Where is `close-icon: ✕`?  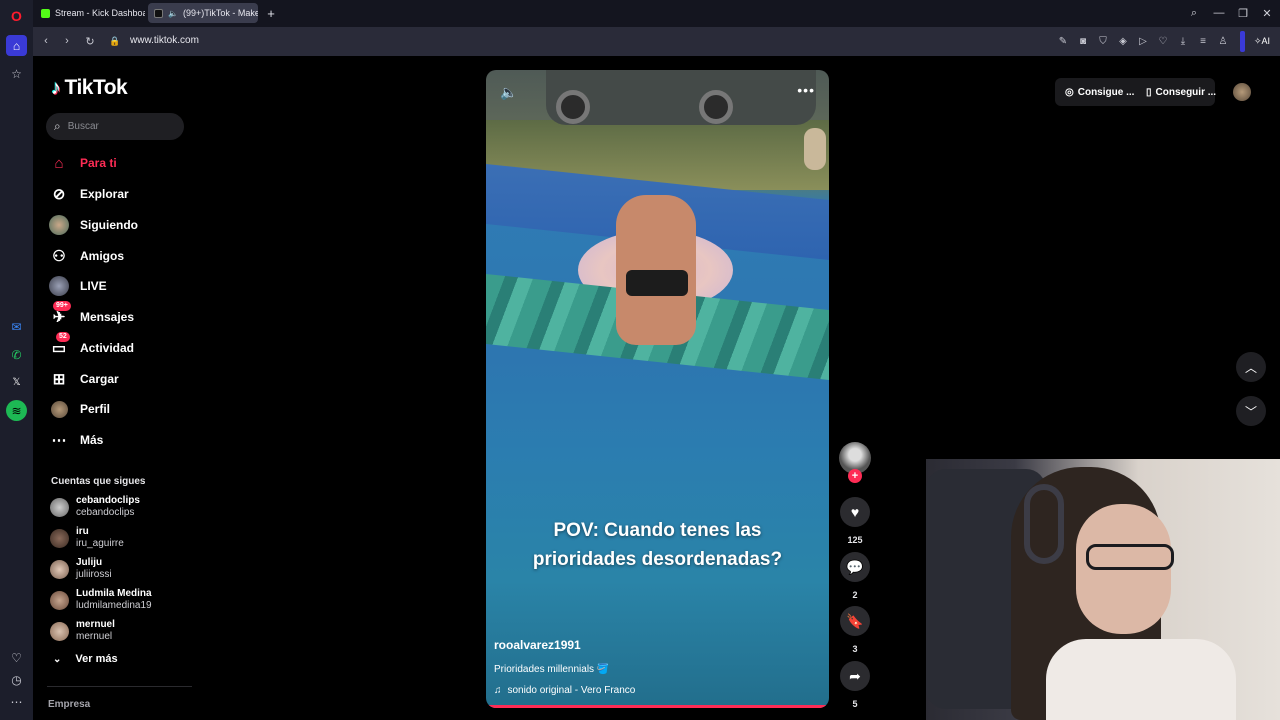
close-icon: ✕ is located at coordinates (1267, 13).